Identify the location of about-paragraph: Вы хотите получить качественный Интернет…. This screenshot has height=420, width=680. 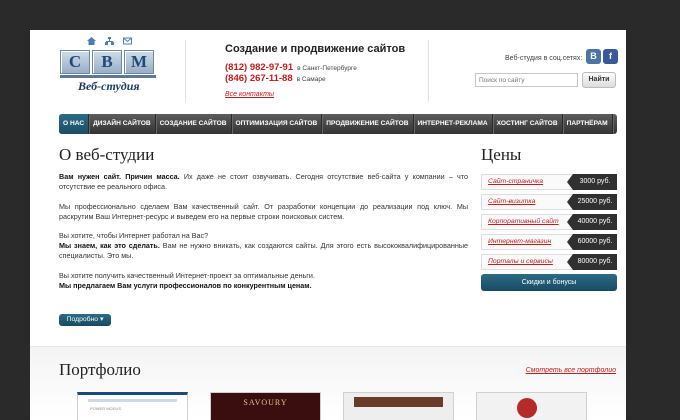
(263, 281).